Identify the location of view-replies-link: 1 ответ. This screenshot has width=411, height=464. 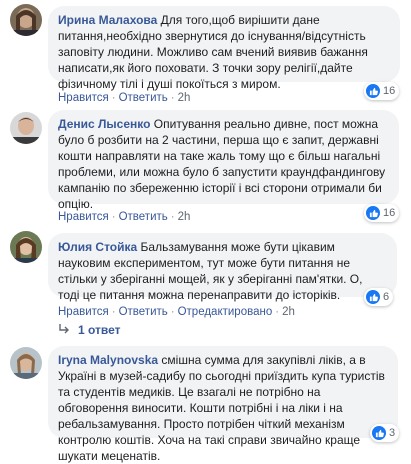
(89, 330).